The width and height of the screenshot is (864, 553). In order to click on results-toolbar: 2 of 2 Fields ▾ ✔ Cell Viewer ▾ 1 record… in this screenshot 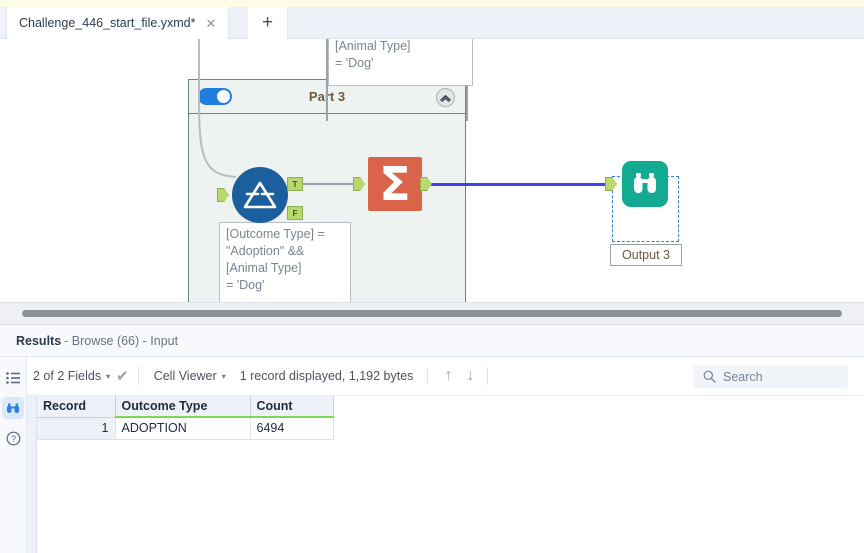, I will do `click(445, 376)`.